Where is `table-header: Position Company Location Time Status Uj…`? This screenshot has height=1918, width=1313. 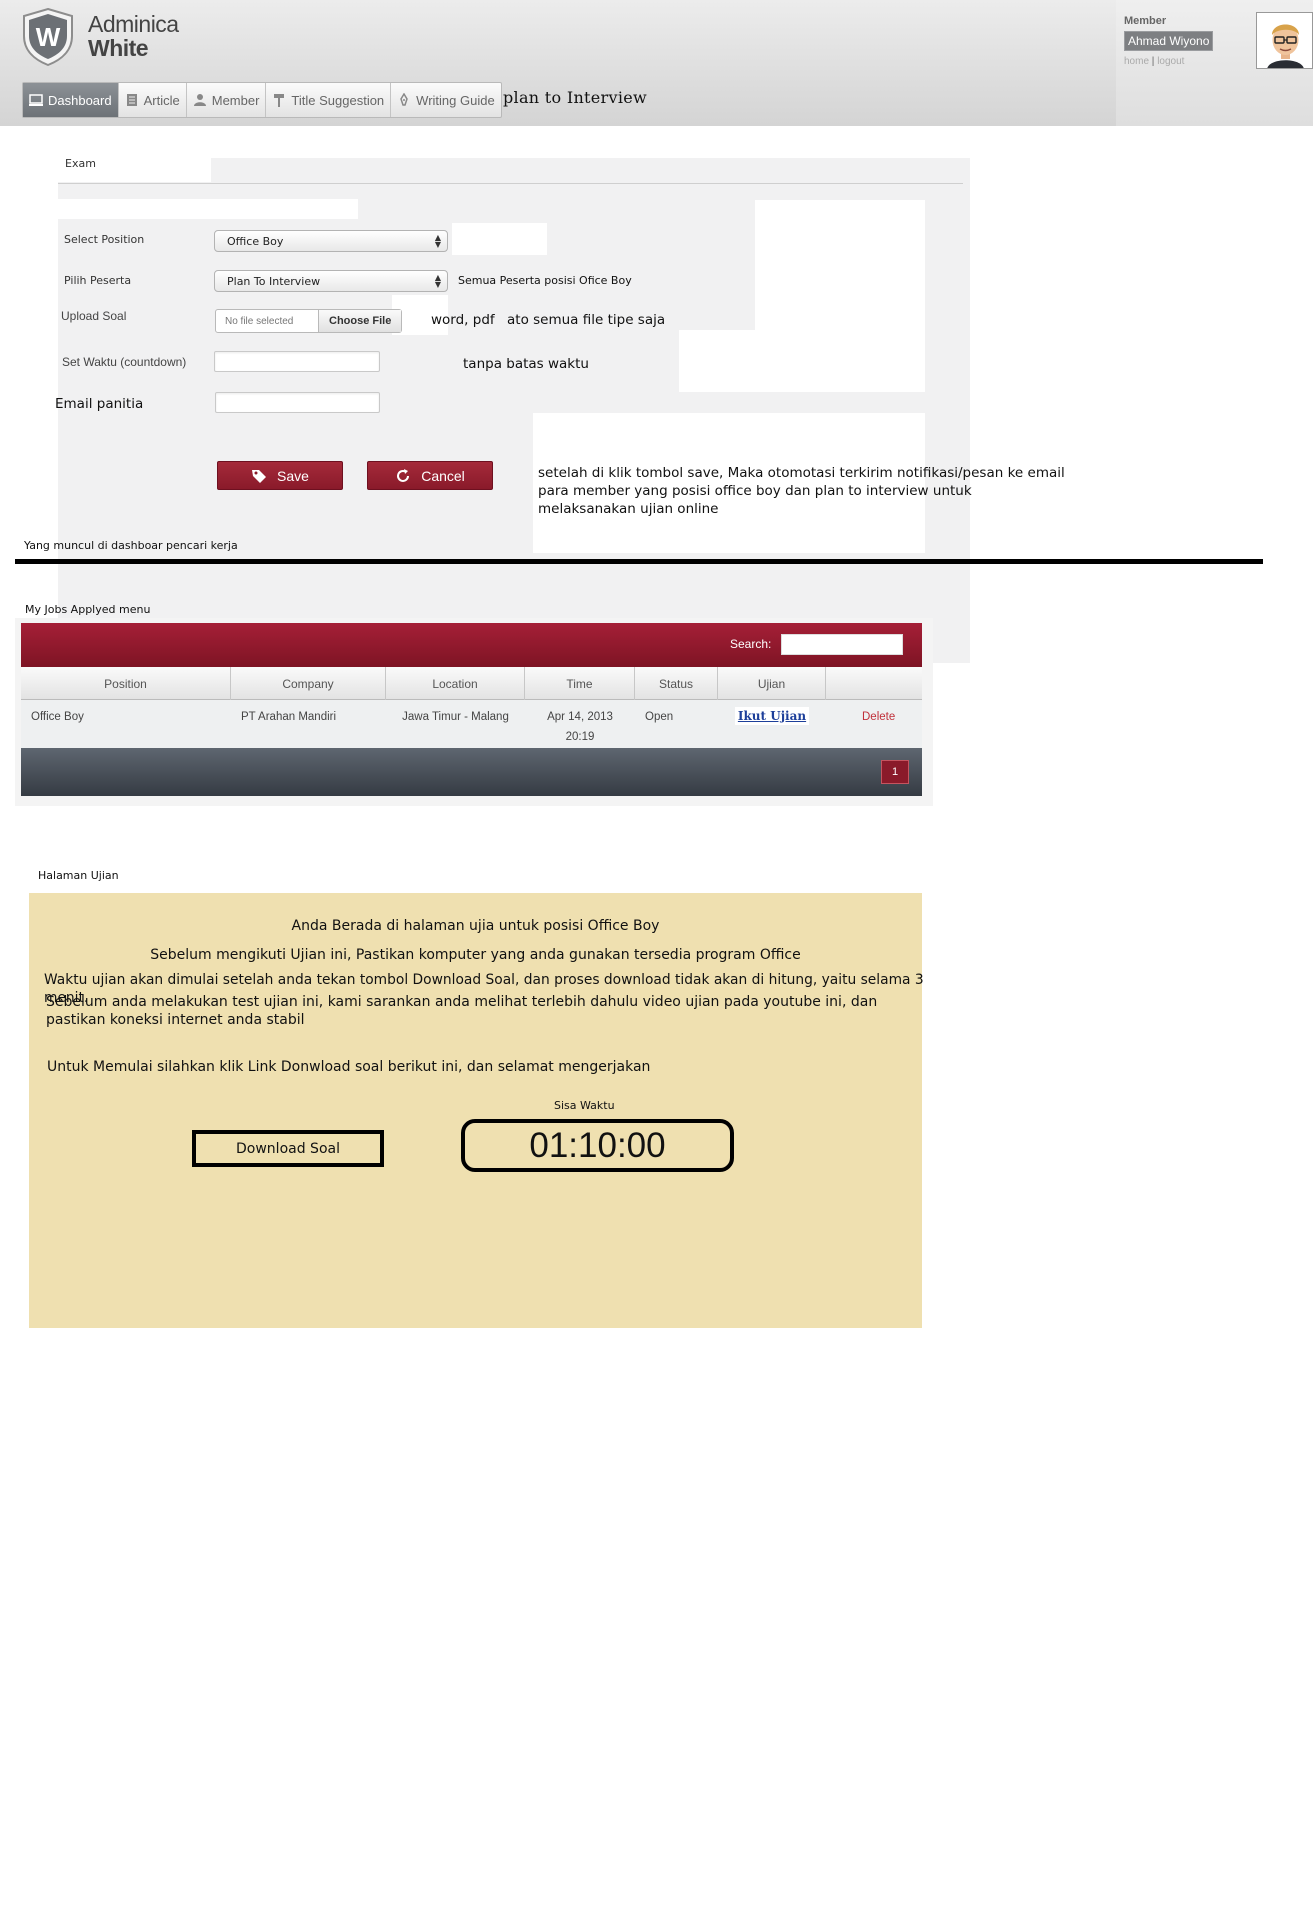
table-header: Position Company Location Time Status Uj… is located at coordinates (471, 683).